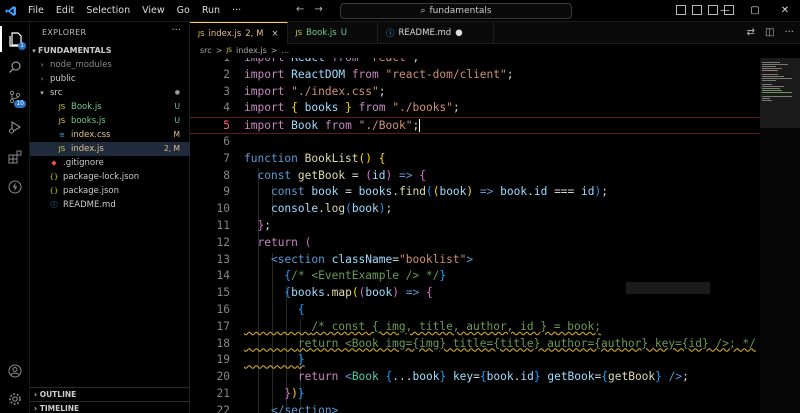 Image resolution: width=800 pixels, height=413 pixels. What do you see at coordinates (54, 163) in the screenshot?
I see `git-file-icon: ◆` at bounding box center [54, 163].